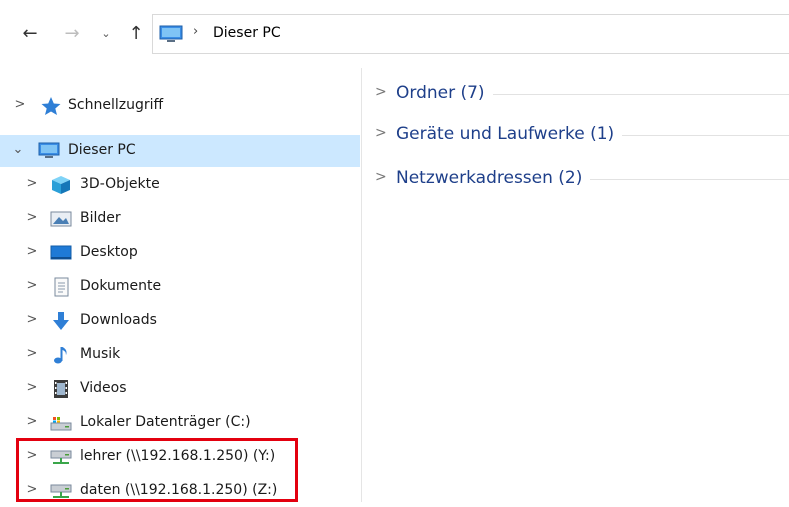 The width and height of the screenshot is (789, 507). Describe the element at coordinates (181, 219) in the screenshot. I see `nav-item-pictures: > Bilder` at that location.